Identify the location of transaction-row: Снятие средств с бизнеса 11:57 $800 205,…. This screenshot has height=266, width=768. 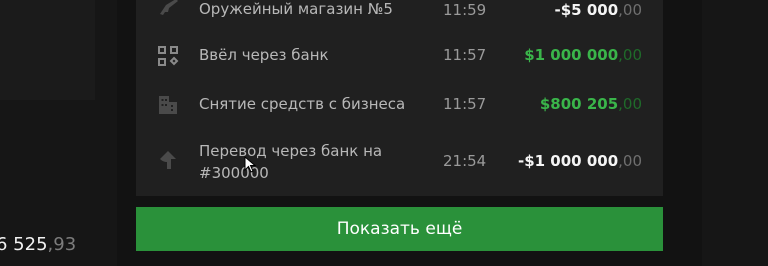
(399, 104).